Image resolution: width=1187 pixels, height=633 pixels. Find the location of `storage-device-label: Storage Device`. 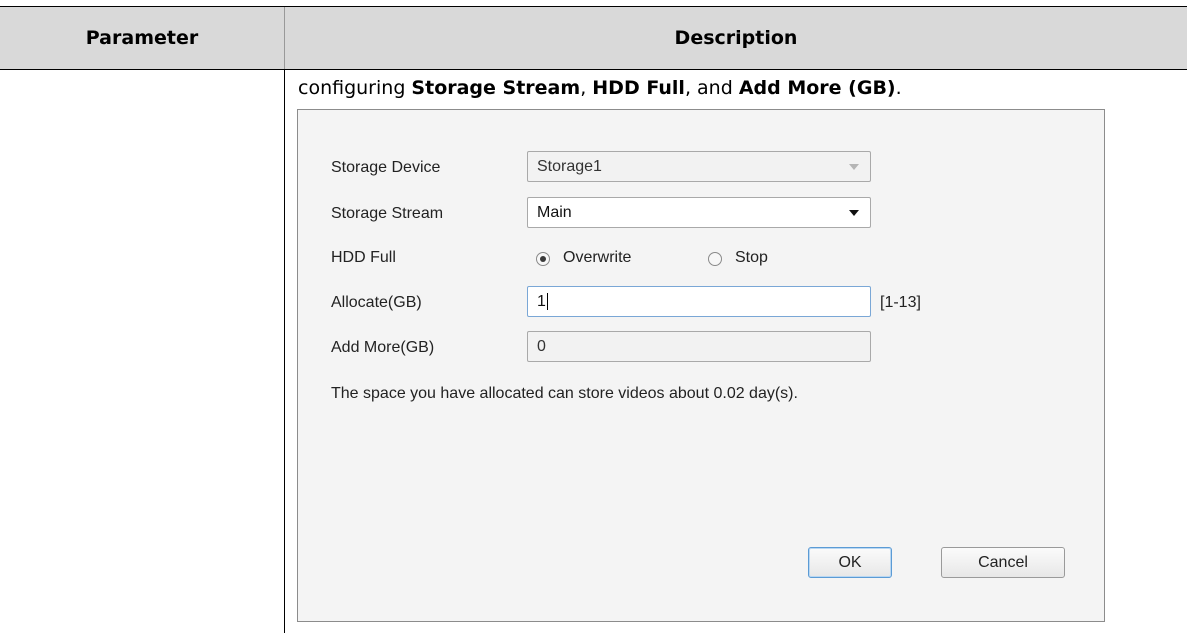

storage-device-label: Storage Device is located at coordinates (386, 167).